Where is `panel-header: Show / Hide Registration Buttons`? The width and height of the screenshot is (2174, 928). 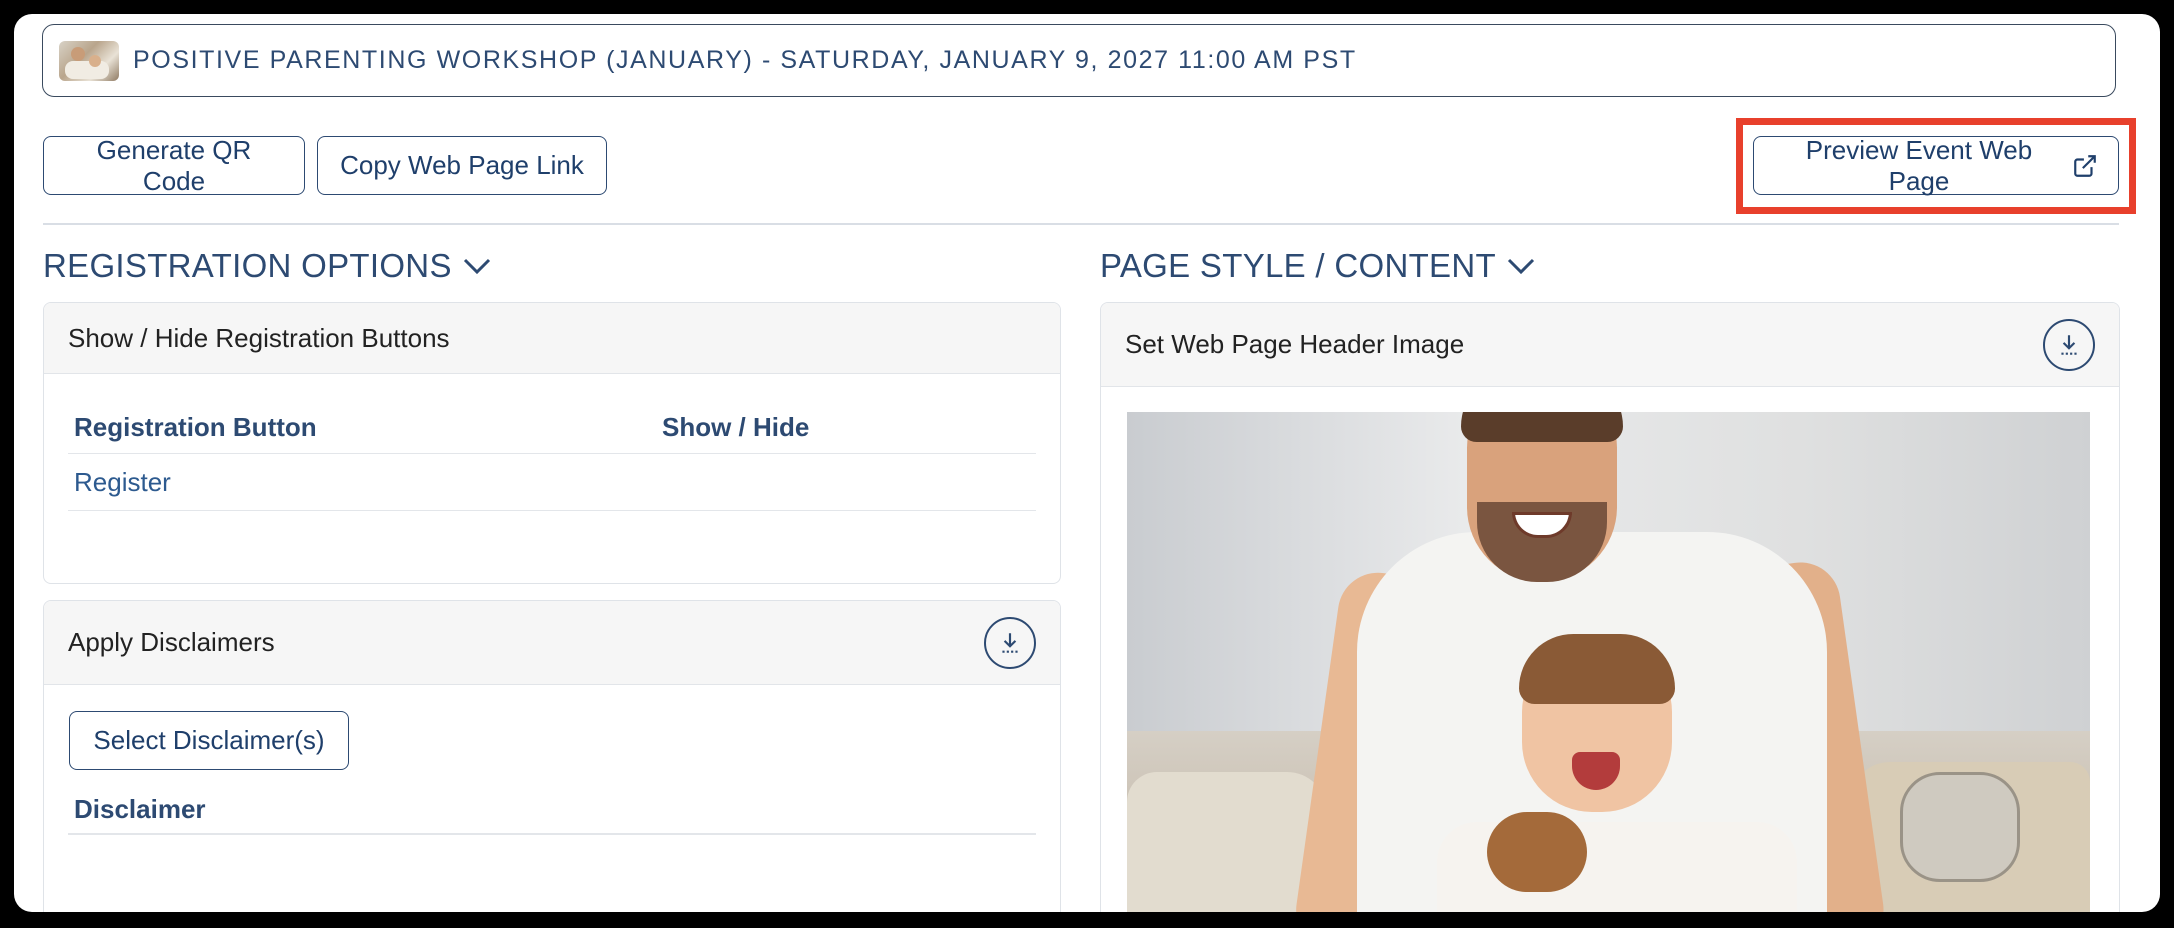 panel-header: Show / Hide Registration Buttons is located at coordinates (552, 338).